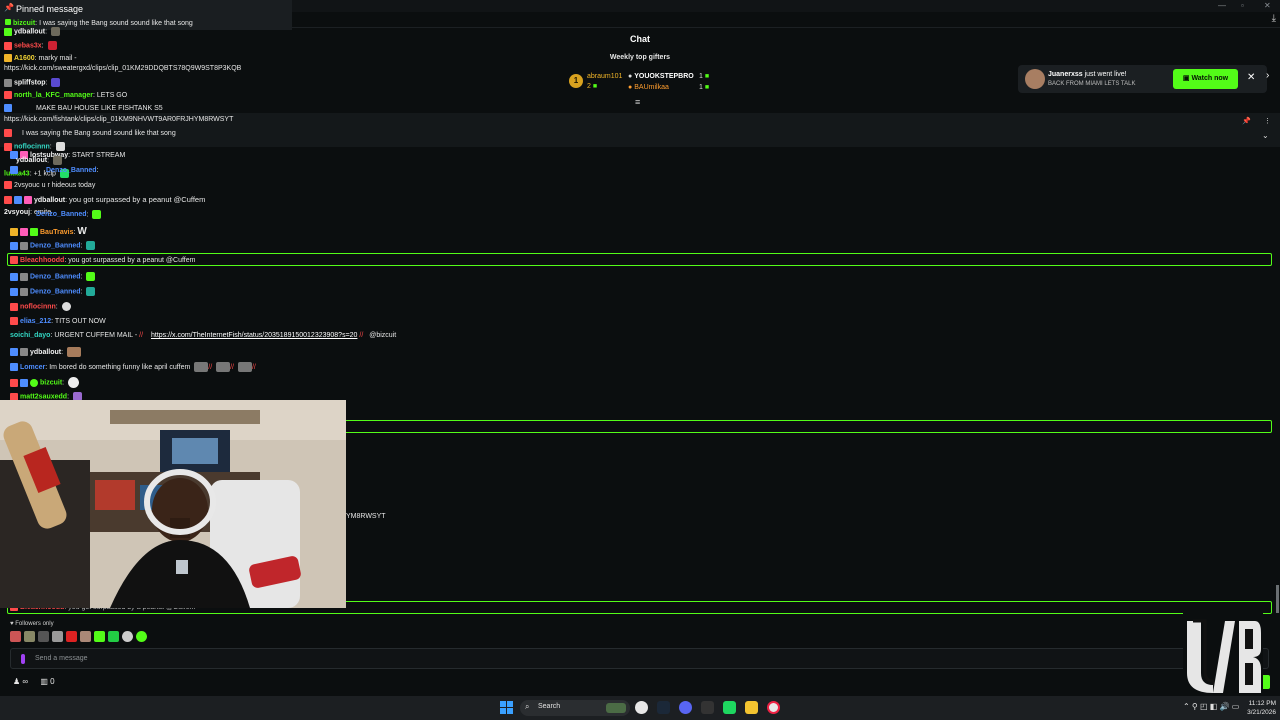 The width and height of the screenshot is (1280, 720). Describe the element at coordinates (640, 39) in the screenshot. I see `chat-title: Chat` at that location.